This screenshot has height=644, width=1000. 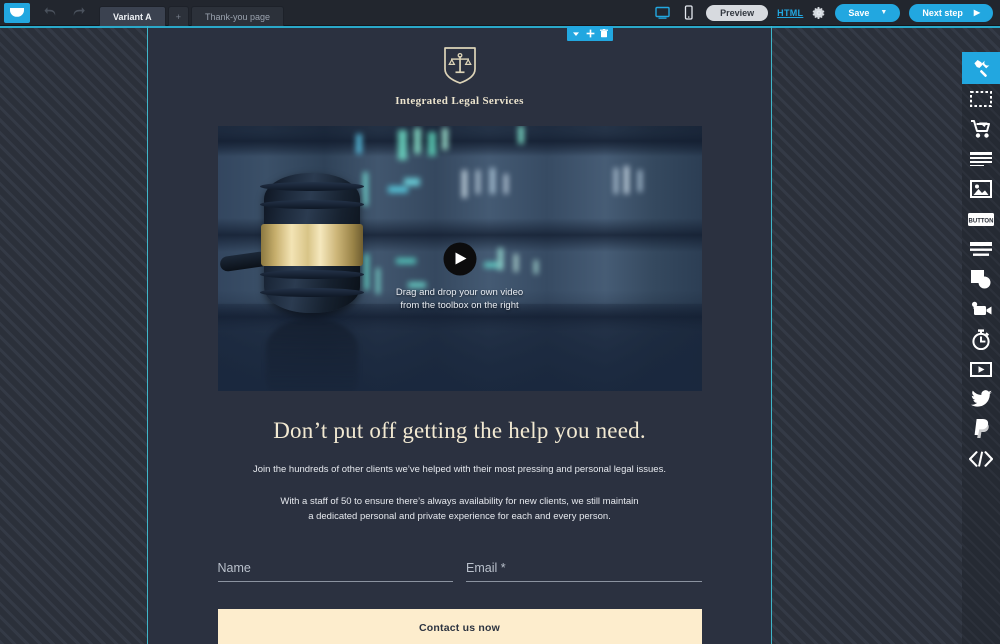 What do you see at coordinates (688, 12) in the screenshot?
I see `mobile-icon` at bounding box center [688, 12].